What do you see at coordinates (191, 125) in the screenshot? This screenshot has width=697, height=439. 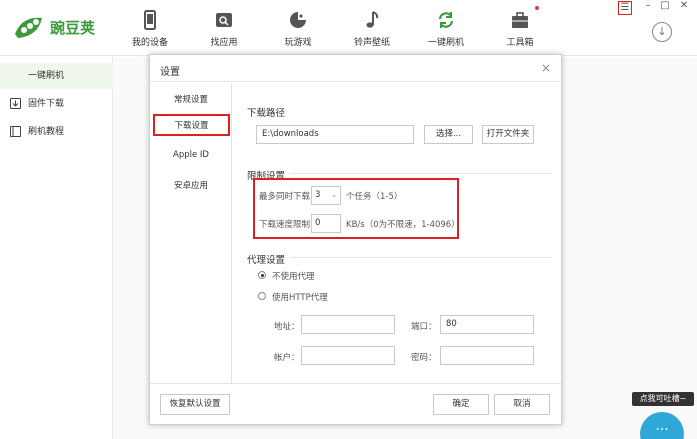 I see `tab-download-settings: 下载设置` at bounding box center [191, 125].